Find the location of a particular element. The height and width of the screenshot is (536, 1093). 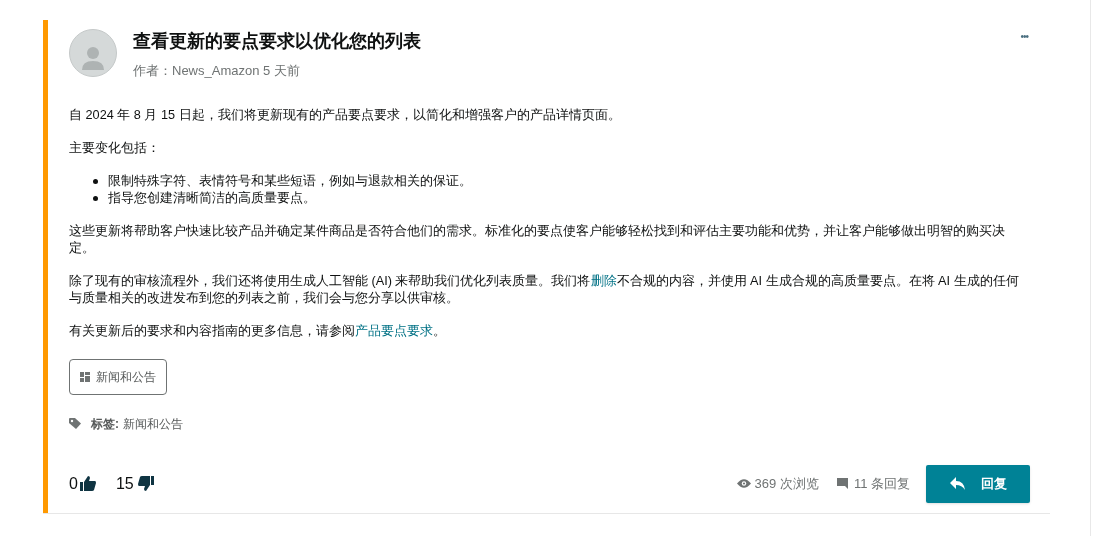

comment-icon is located at coordinates (842, 483).